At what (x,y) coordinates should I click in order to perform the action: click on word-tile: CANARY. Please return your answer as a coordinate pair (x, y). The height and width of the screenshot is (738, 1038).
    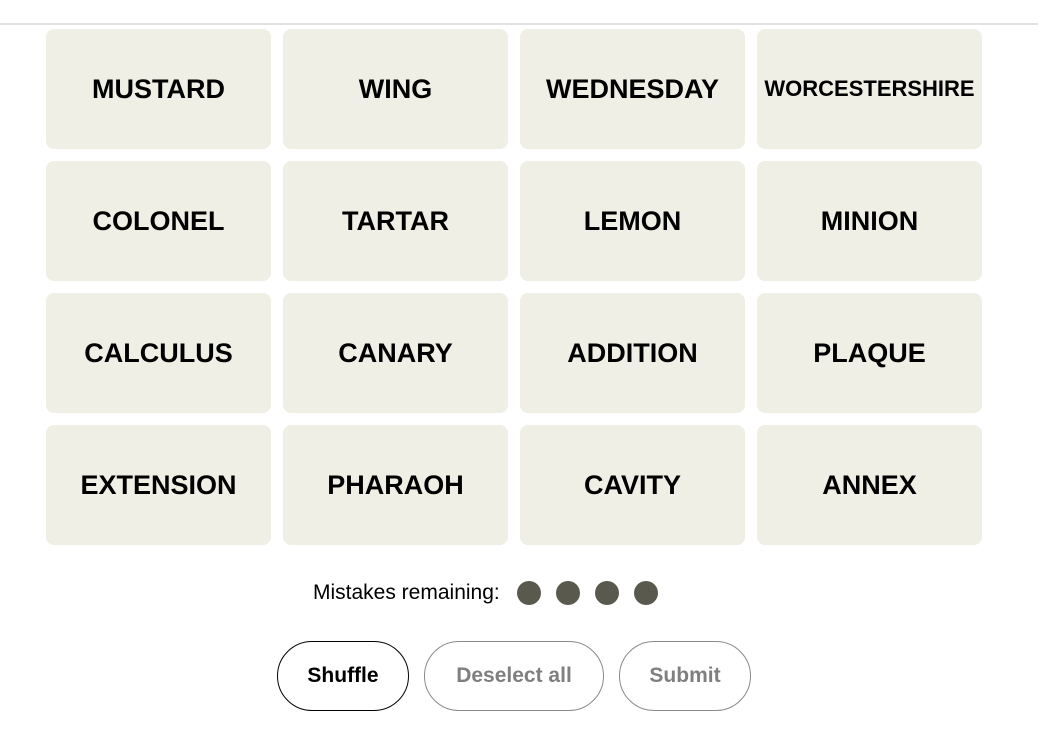
    Looking at the image, I should click on (395, 353).